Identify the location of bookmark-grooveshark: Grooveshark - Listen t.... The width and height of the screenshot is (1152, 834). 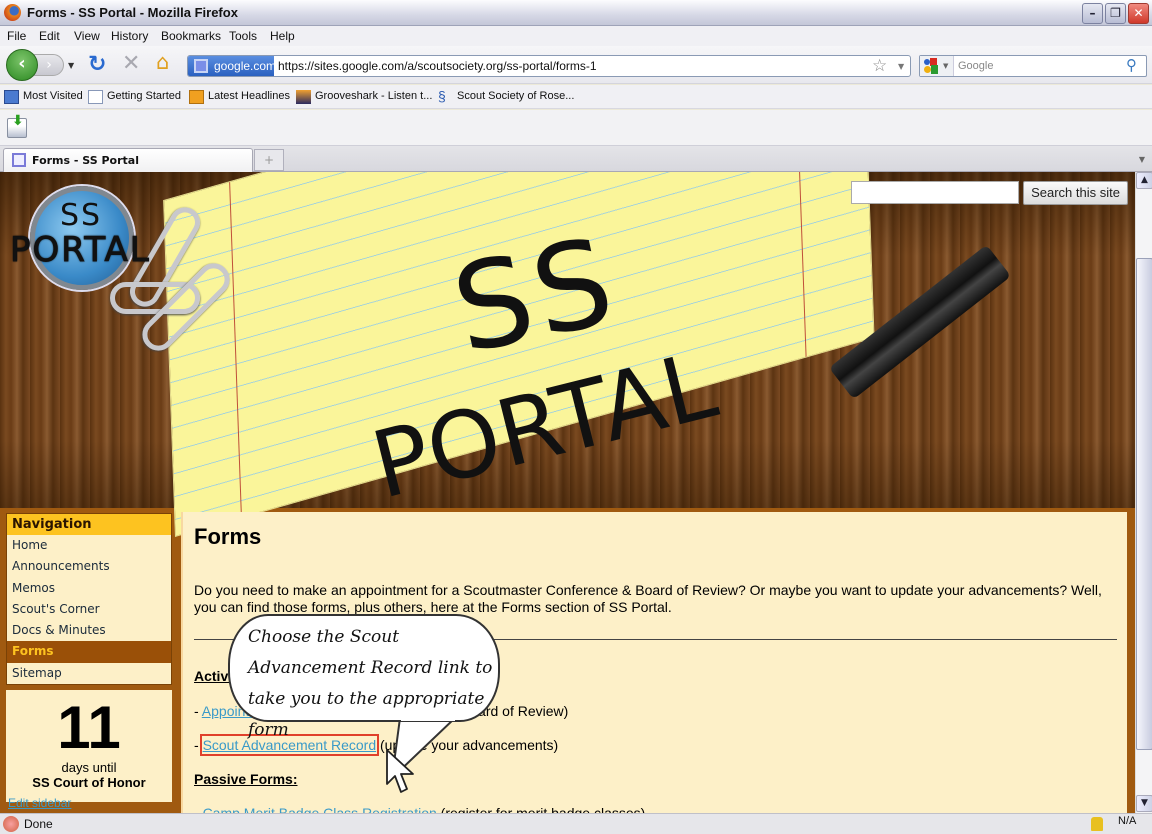
(364, 97).